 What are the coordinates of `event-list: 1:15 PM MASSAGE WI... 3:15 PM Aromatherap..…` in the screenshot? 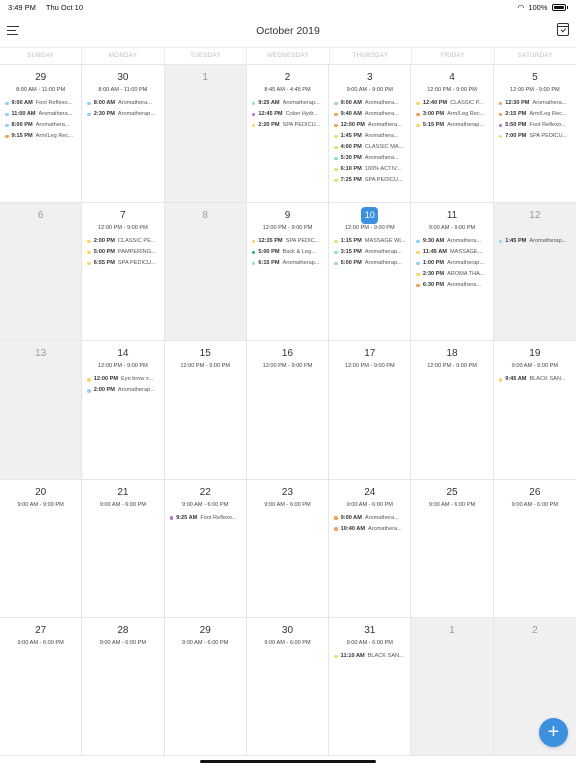 It's located at (369, 252).